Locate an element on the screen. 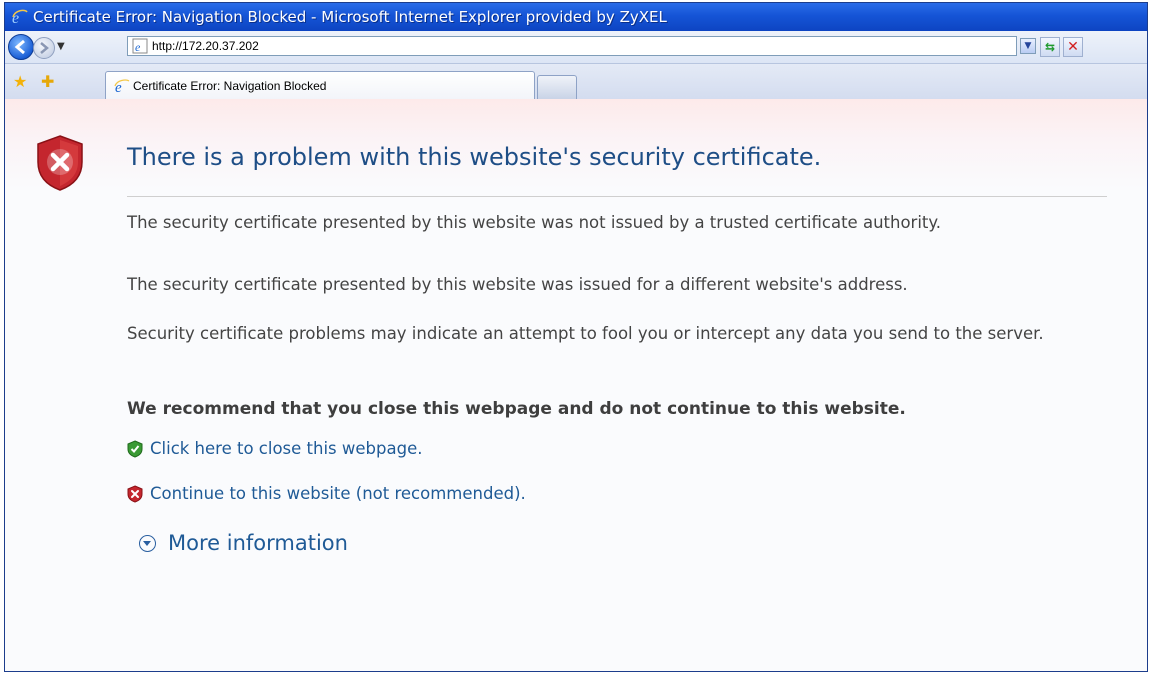 The width and height of the screenshot is (1153, 676). stop-button: ✕ is located at coordinates (1073, 47).